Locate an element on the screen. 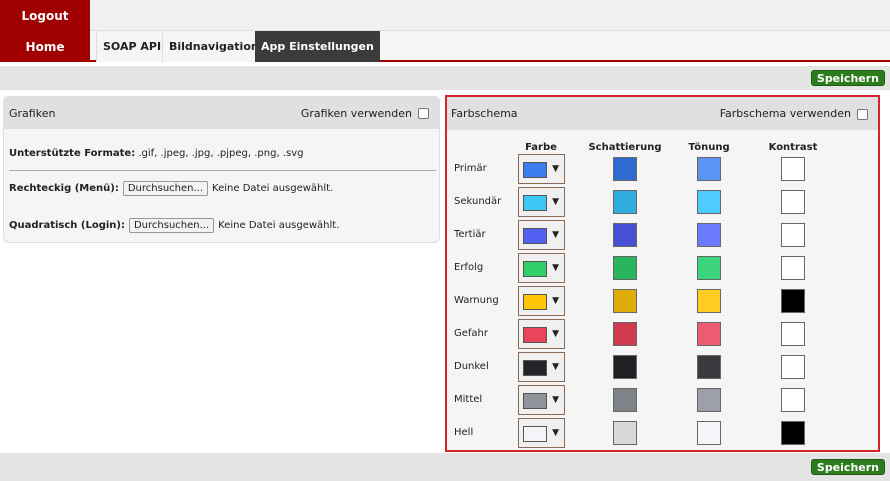 The image size is (890, 481). color-row-label: Sekundär is located at coordinates (478, 201).